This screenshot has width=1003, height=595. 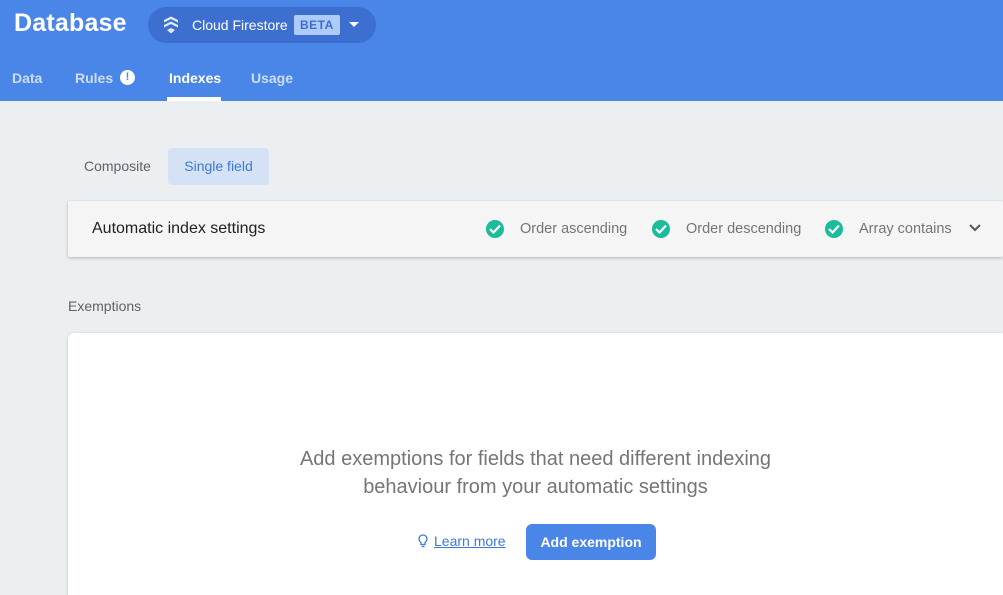 What do you see at coordinates (535, 487) in the screenshot?
I see `empty-state-line: behaviour from your automatic settings` at bounding box center [535, 487].